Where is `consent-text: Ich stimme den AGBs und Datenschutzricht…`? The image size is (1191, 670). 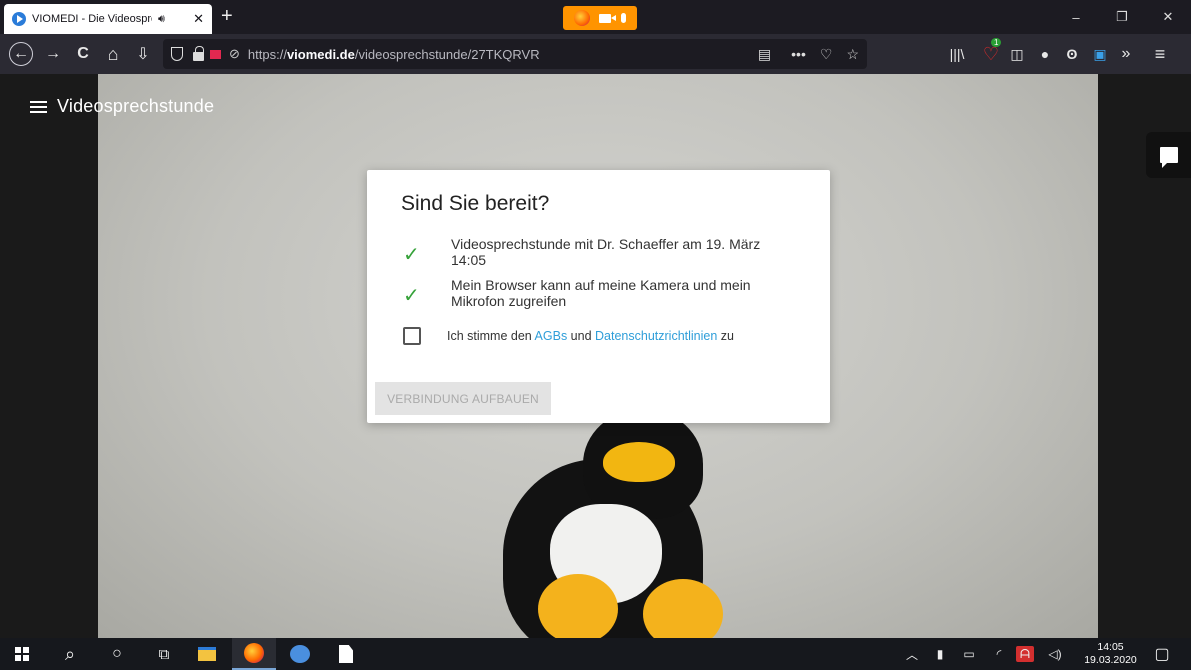 consent-text: Ich stimme den AGBs und Datenschutzricht… is located at coordinates (590, 336).